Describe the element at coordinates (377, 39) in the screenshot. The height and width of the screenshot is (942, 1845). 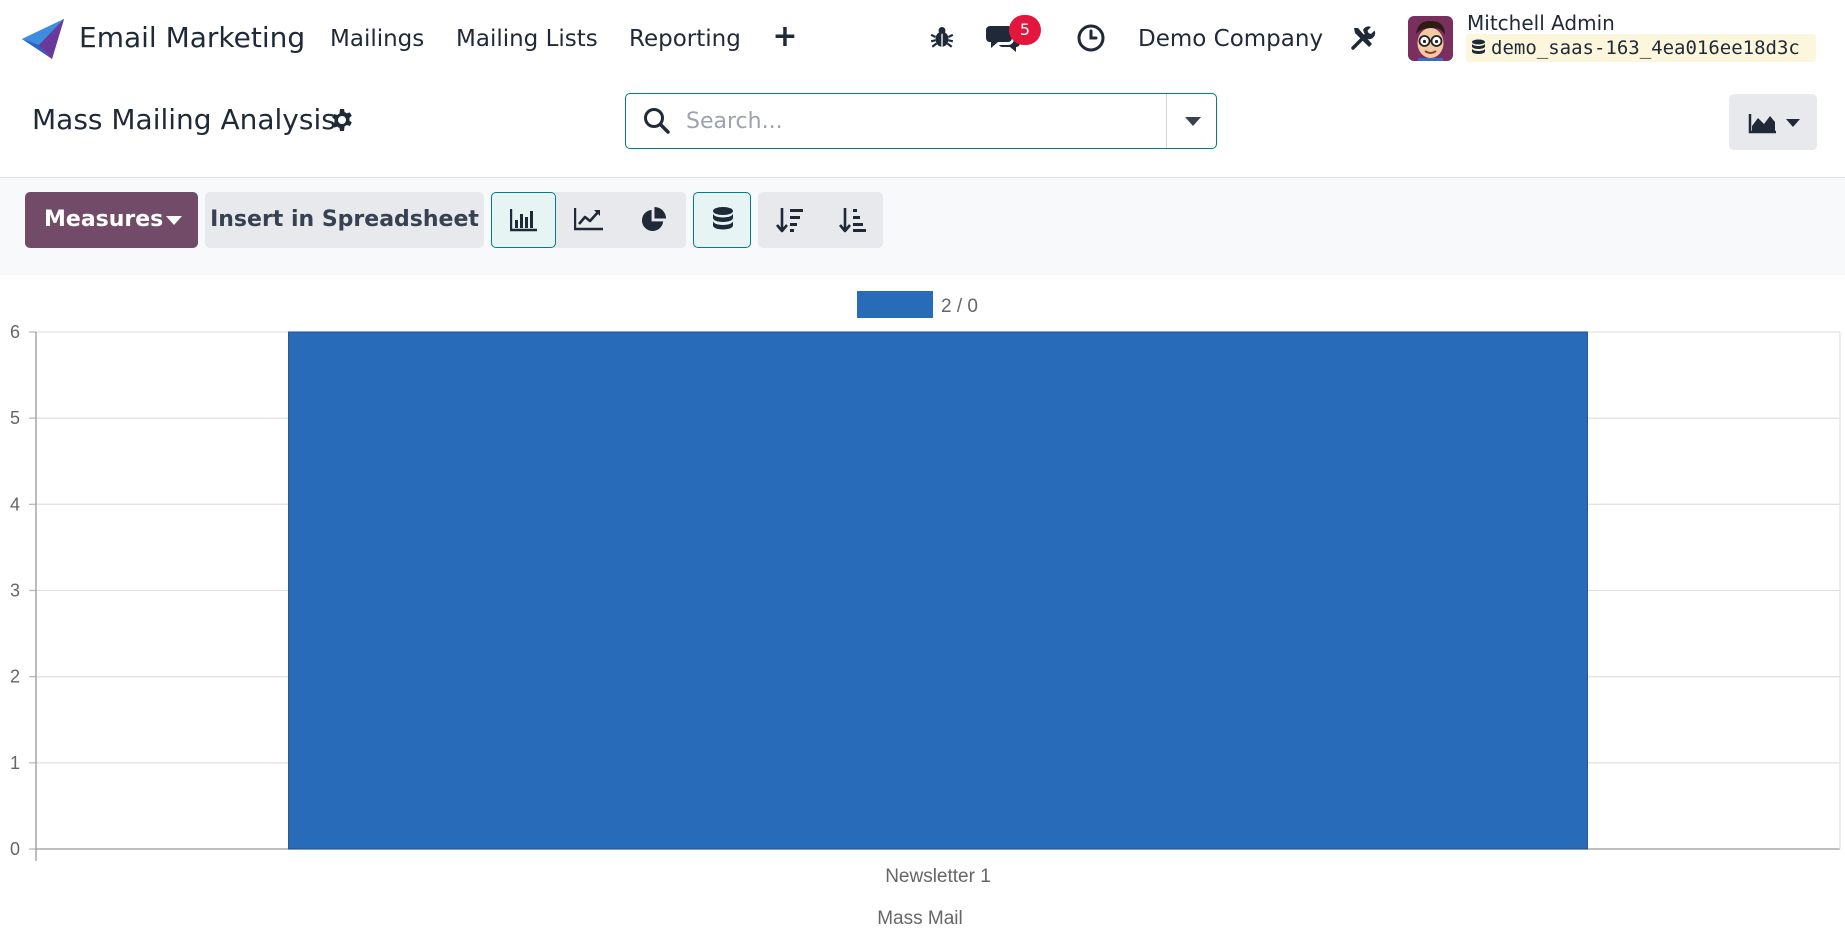
I see `menu-mailings: Mailings` at that location.